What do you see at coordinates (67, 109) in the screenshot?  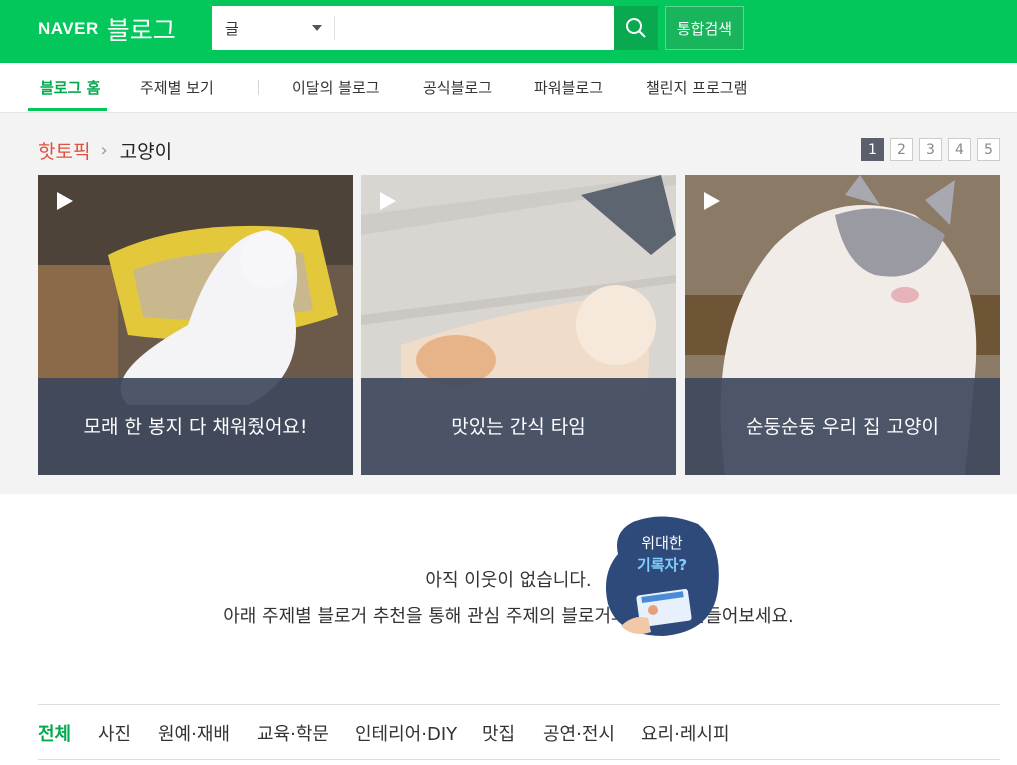 I see `nav-active-underline` at bounding box center [67, 109].